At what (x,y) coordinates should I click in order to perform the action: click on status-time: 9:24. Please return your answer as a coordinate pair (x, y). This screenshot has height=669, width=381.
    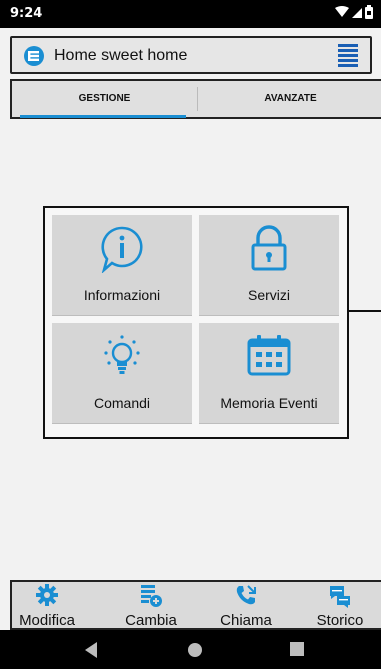
    Looking at the image, I should click on (26, 13).